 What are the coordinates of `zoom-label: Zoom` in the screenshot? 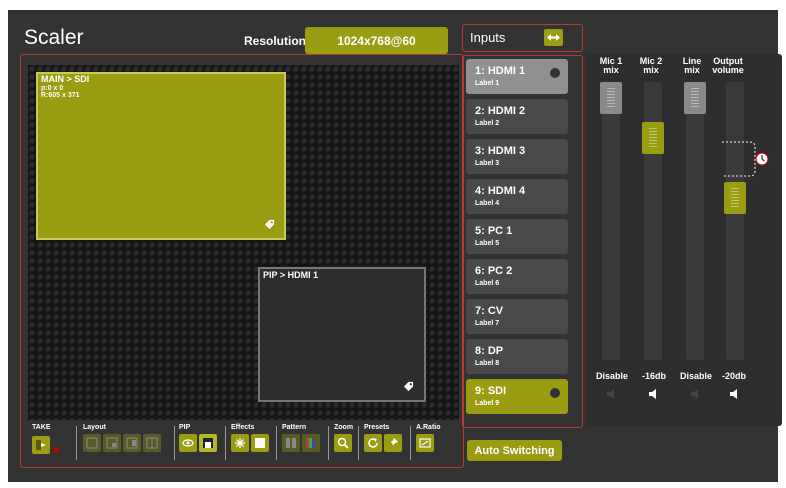 It's located at (344, 427).